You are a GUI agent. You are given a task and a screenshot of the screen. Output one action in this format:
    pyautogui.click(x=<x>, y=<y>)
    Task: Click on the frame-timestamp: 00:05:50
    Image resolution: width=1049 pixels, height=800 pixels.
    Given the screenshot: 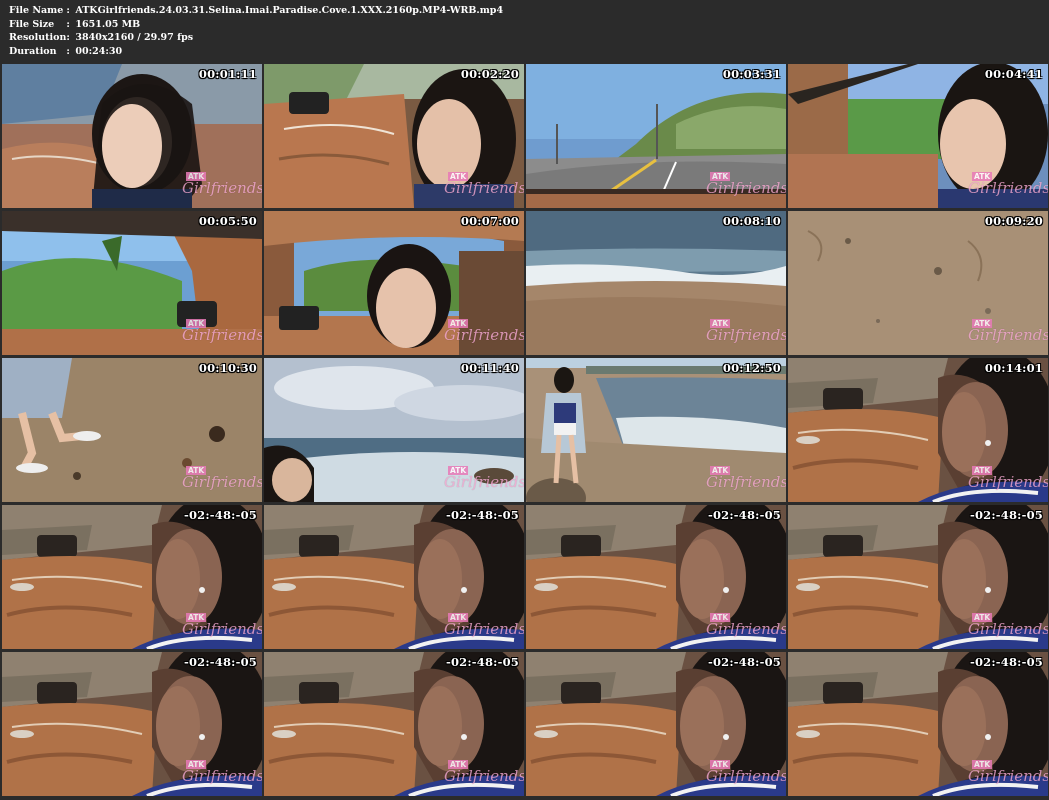 What is the action you would take?
    pyautogui.click(x=227, y=221)
    